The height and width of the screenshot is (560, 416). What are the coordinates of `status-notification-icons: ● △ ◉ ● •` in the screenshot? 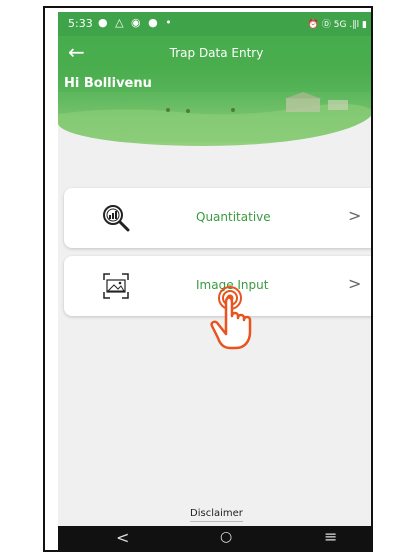 It's located at (136, 22).